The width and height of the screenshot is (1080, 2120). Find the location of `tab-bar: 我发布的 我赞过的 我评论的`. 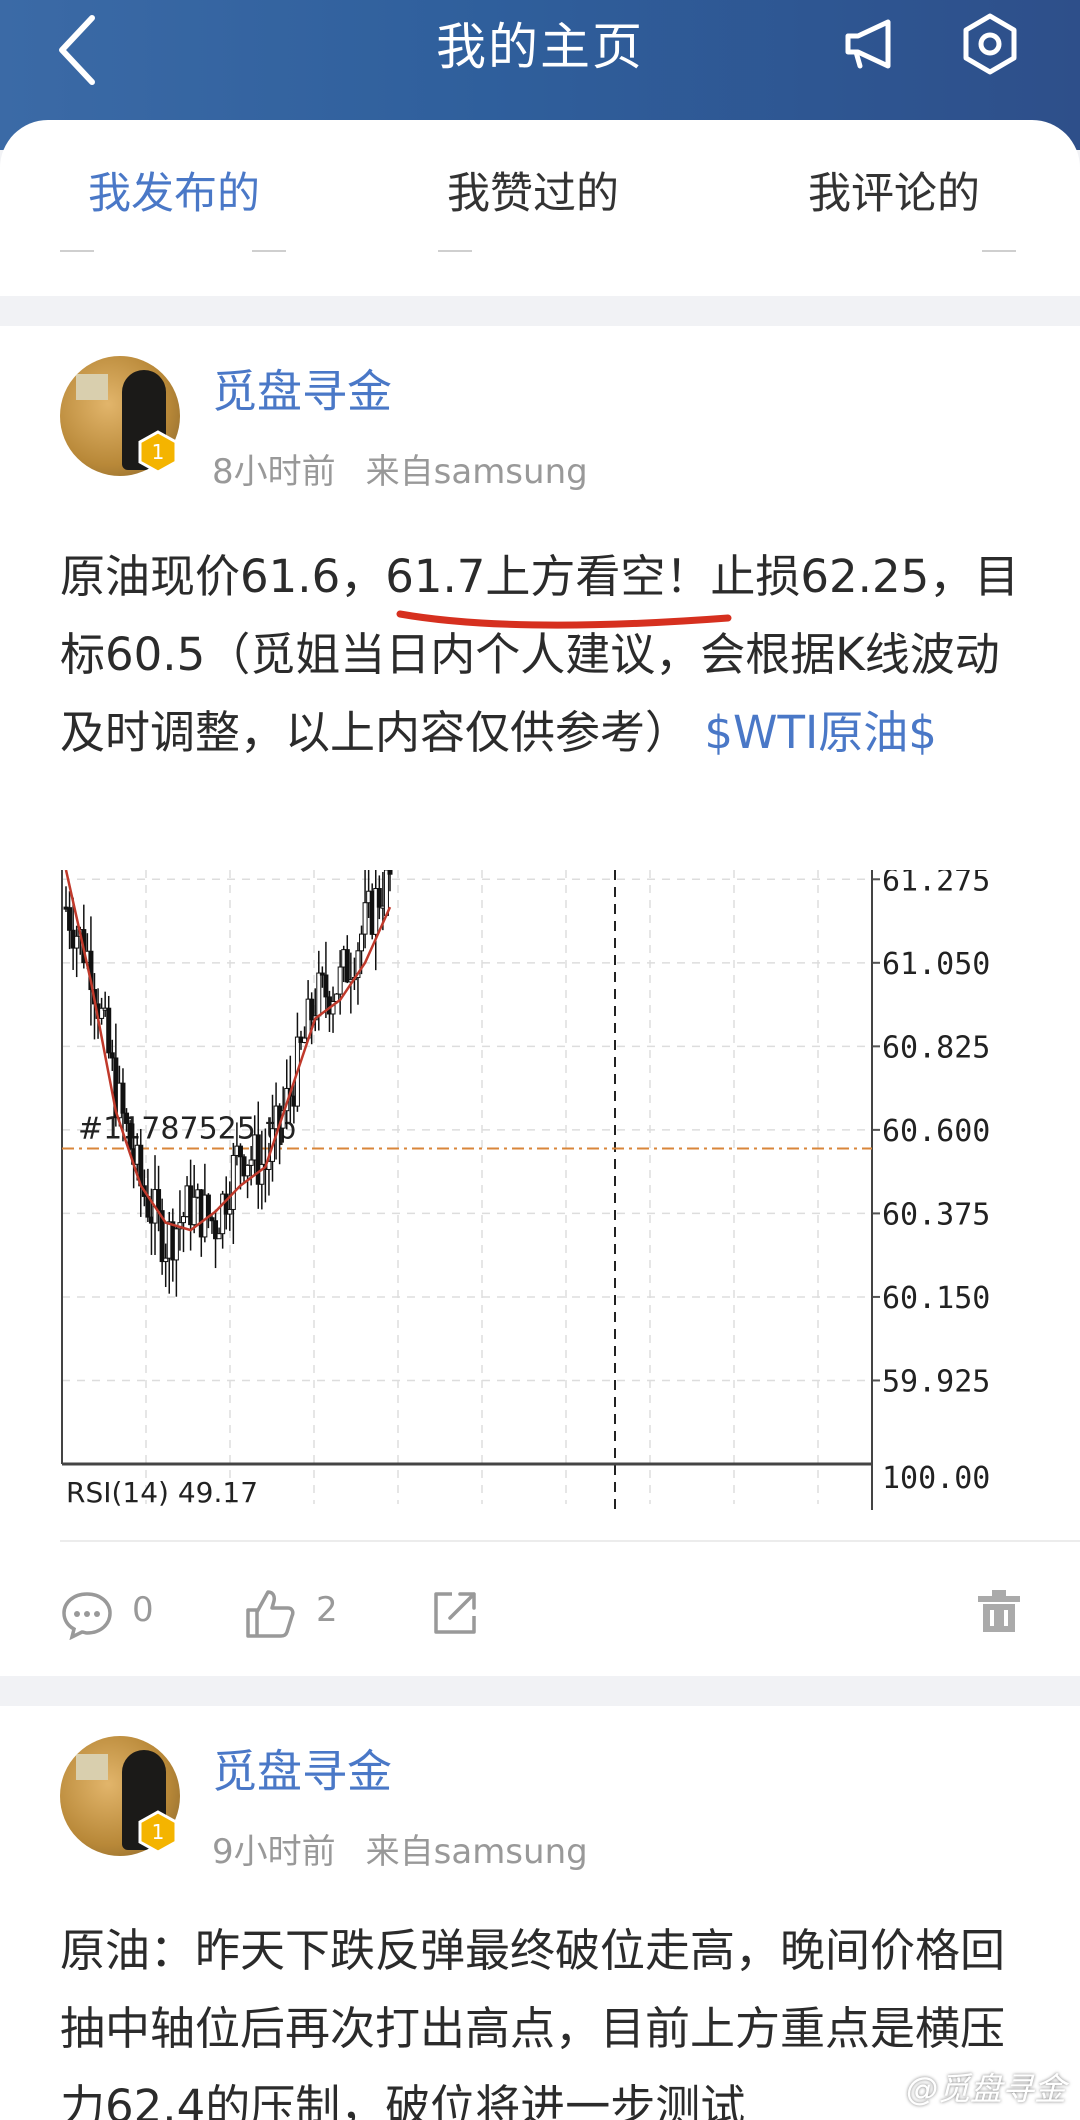

tab-bar: 我发布的 我赞过的 我评论的 is located at coordinates (540, 208).